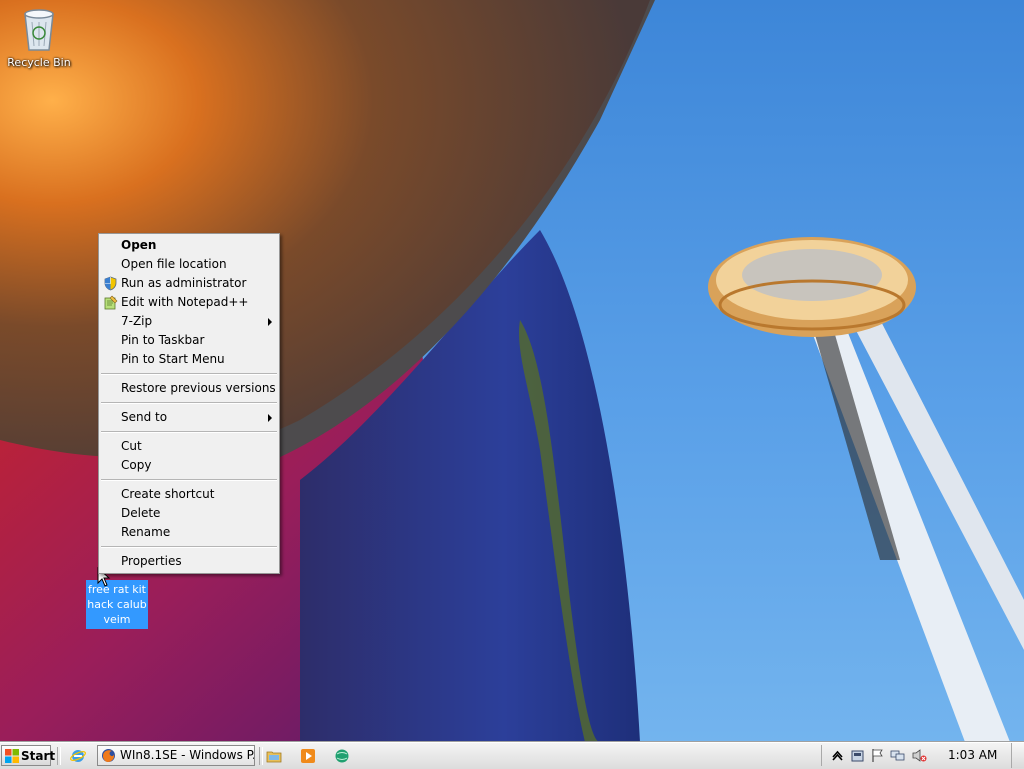 Image resolution: width=1024 pixels, height=769 pixels. What do you see at coordinates (108, 755) in the screenshot?
I see `firefox-icon` at bounding box center [108, 755].